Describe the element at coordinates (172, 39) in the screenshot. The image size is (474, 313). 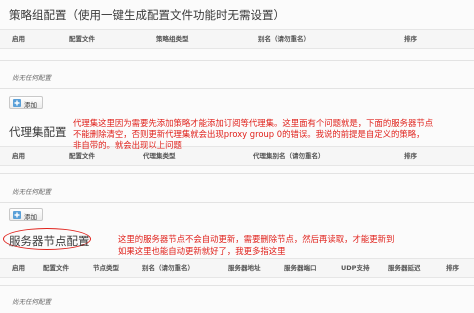
I see `column-group-type: 策略组类型` at that location.